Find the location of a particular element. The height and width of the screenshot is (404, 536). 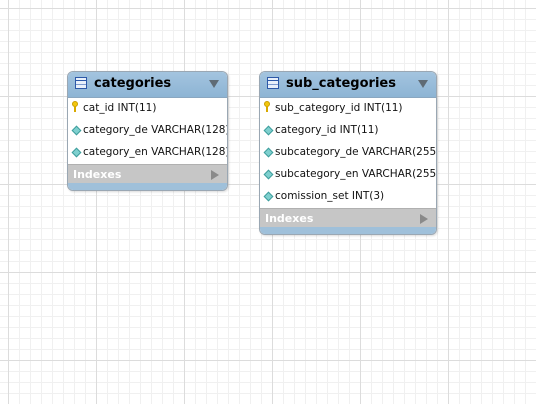

table-title: categories is located at coordinates (133, 83).